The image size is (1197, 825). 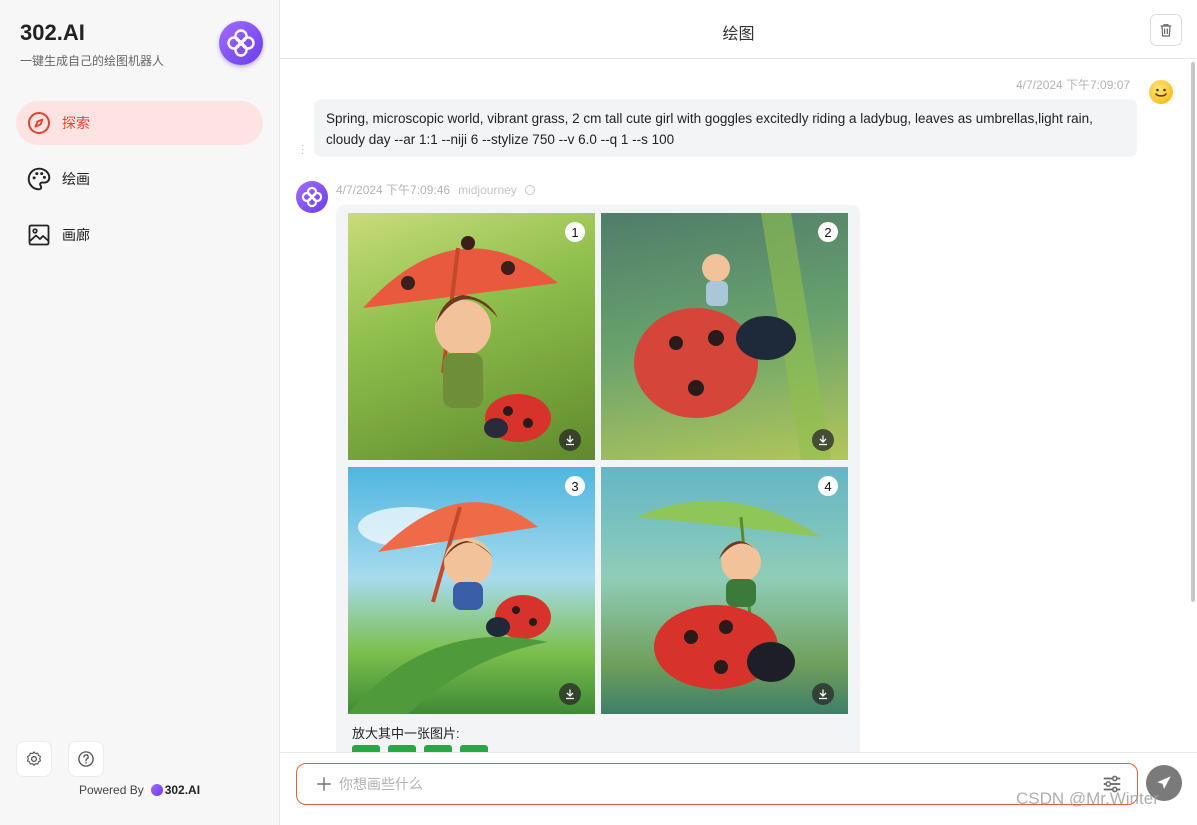 I want to click on sidebar-item-draw: 绘画, so click(x=139, y=179).